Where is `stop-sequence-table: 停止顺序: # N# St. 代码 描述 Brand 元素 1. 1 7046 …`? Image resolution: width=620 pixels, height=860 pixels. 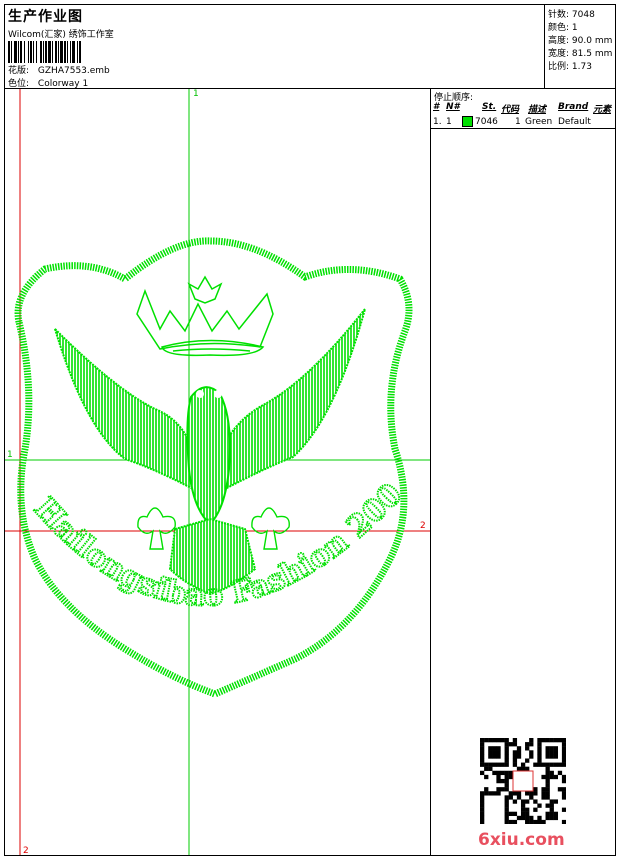 stop-sequence-table: 停止顺序: # N# St. 代码 描述 Brand 元素 1. 1 7046 … is located at coordinates (523, 109).